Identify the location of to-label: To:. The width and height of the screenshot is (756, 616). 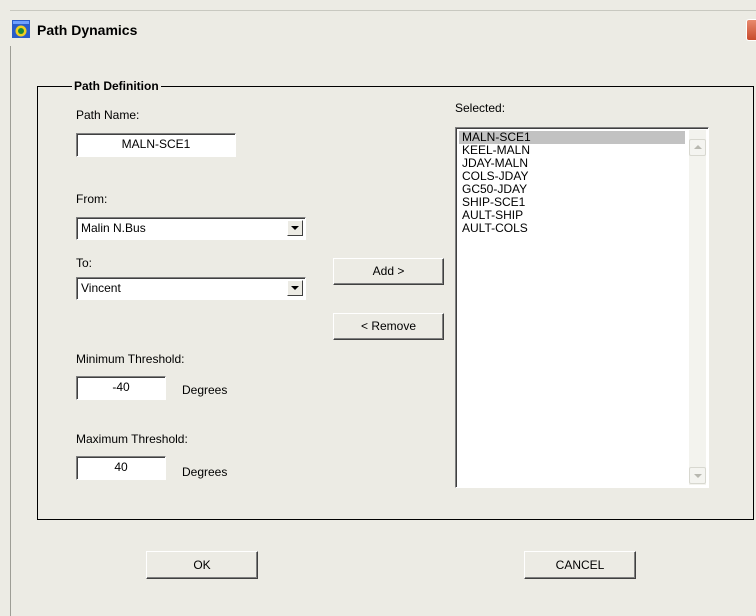
(84, 263).